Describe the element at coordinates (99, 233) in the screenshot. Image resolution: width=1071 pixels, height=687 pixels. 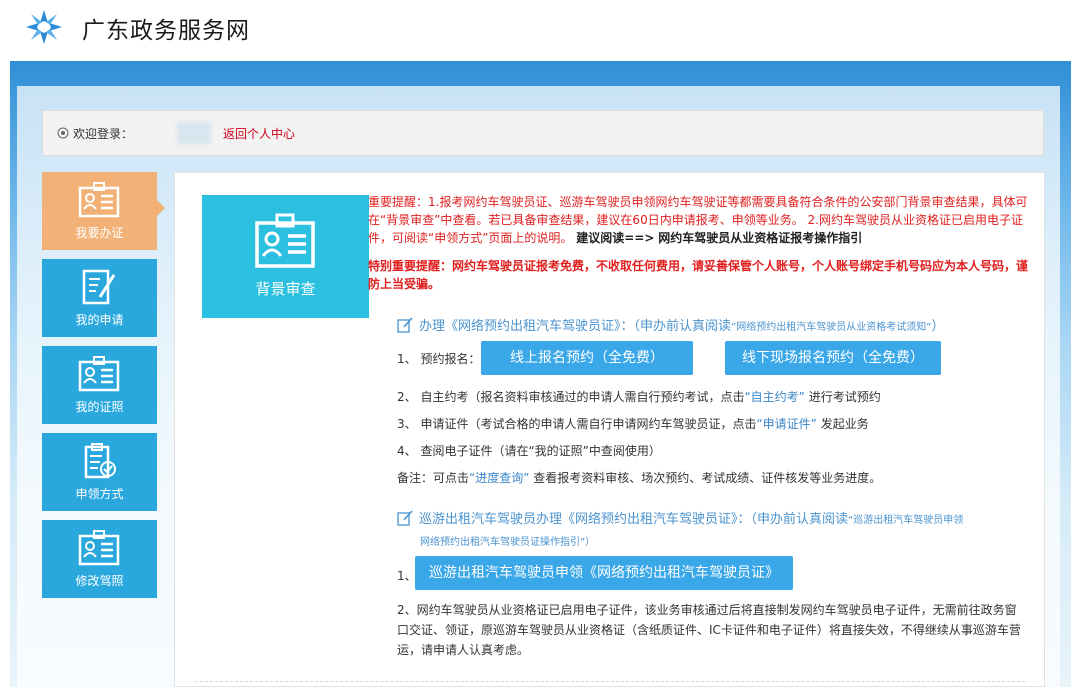
I see `sidebar-item-label: 我要办证` at that location.